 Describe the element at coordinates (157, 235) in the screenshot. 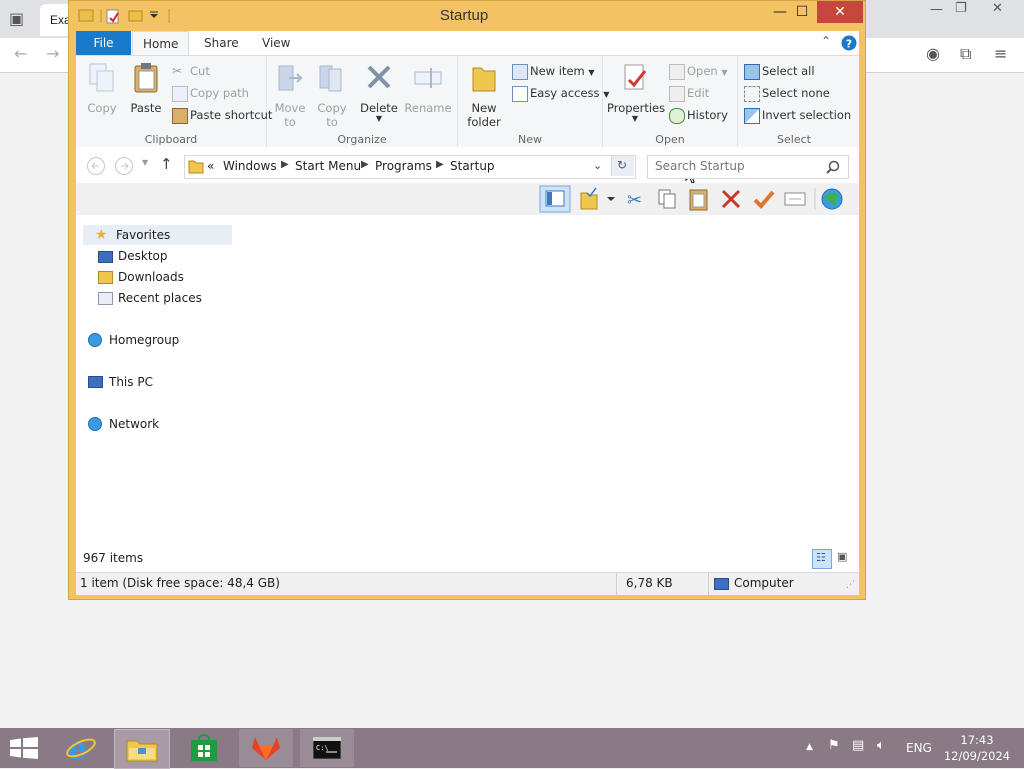

I see `nav-favorites: ★ Favorites` at that location.